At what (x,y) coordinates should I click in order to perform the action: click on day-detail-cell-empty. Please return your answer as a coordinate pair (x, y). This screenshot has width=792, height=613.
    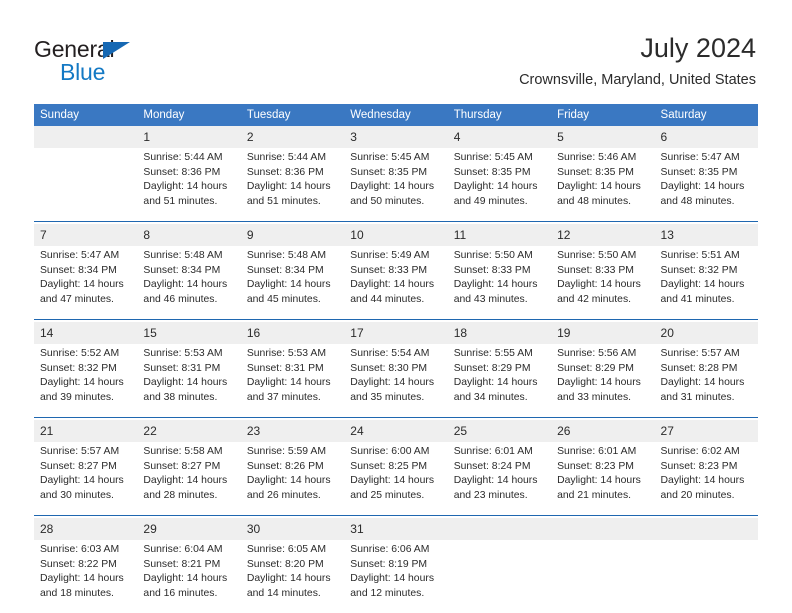
    Looking at the image, I should click on (706, 576).